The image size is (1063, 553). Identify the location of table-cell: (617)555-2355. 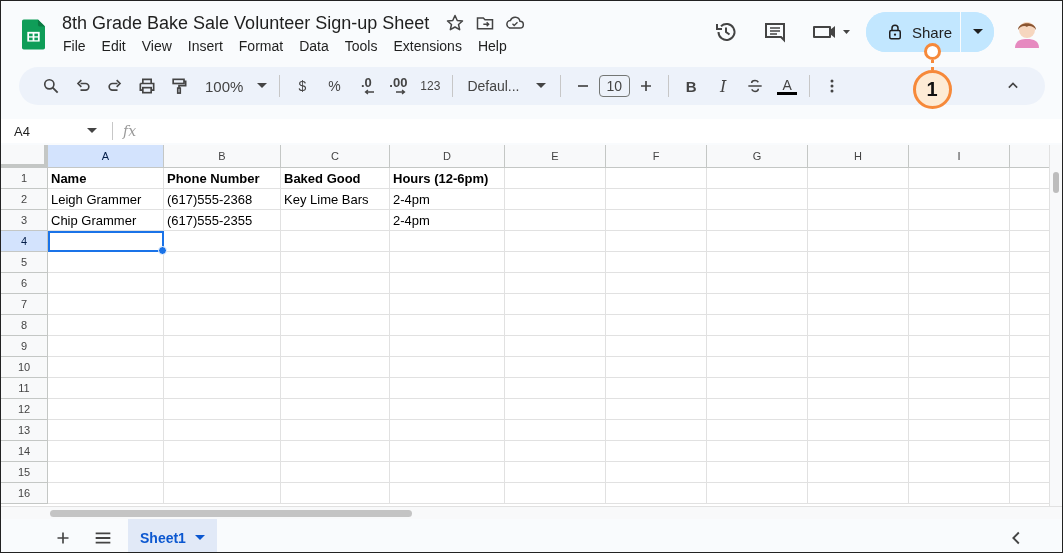
(222, 220).